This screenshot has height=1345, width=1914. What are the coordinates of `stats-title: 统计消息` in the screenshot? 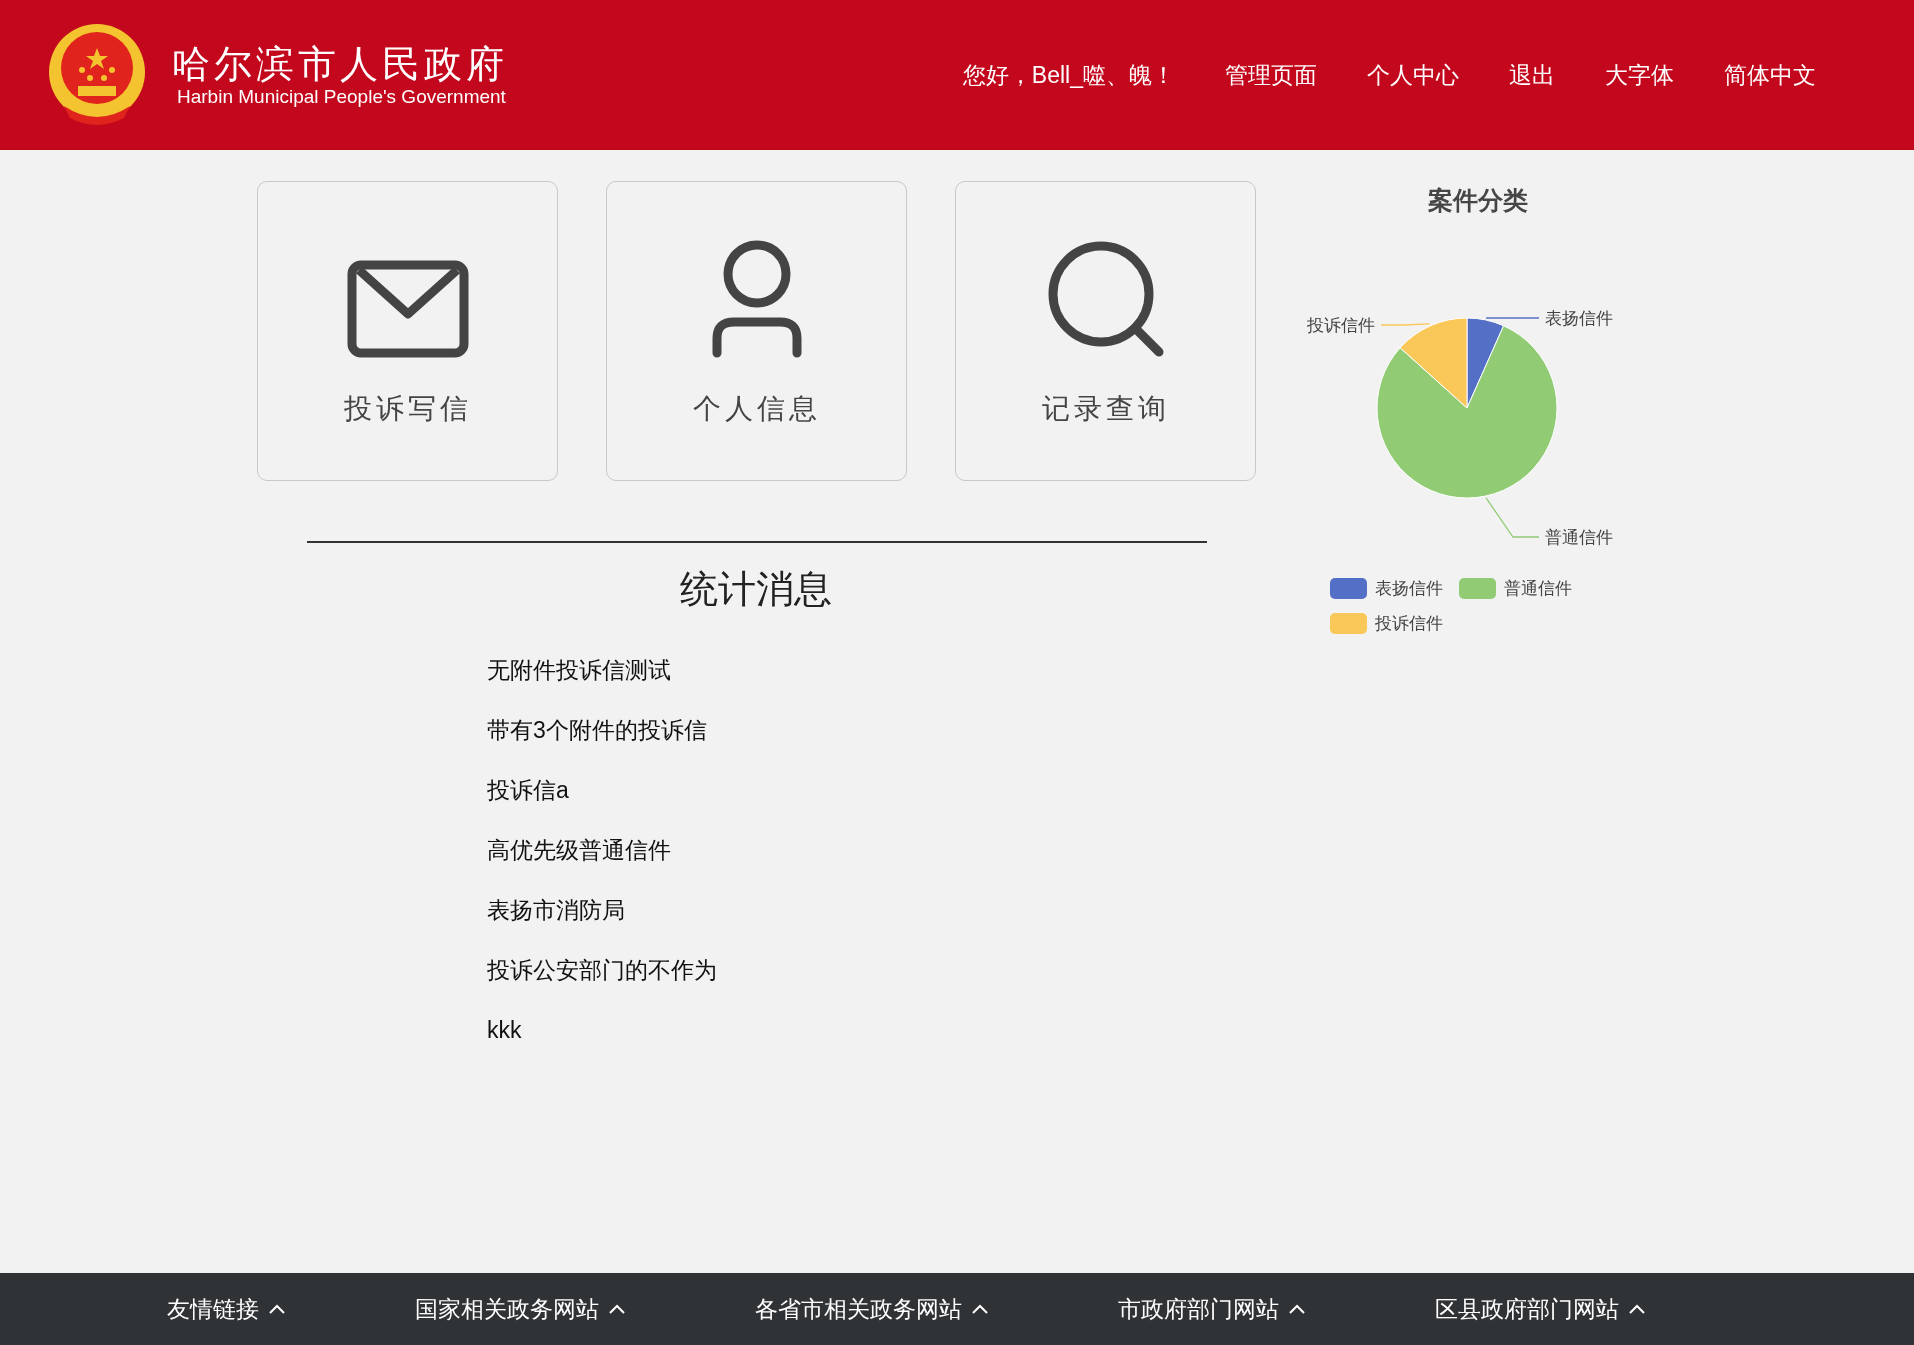 It's located at (756, 589).